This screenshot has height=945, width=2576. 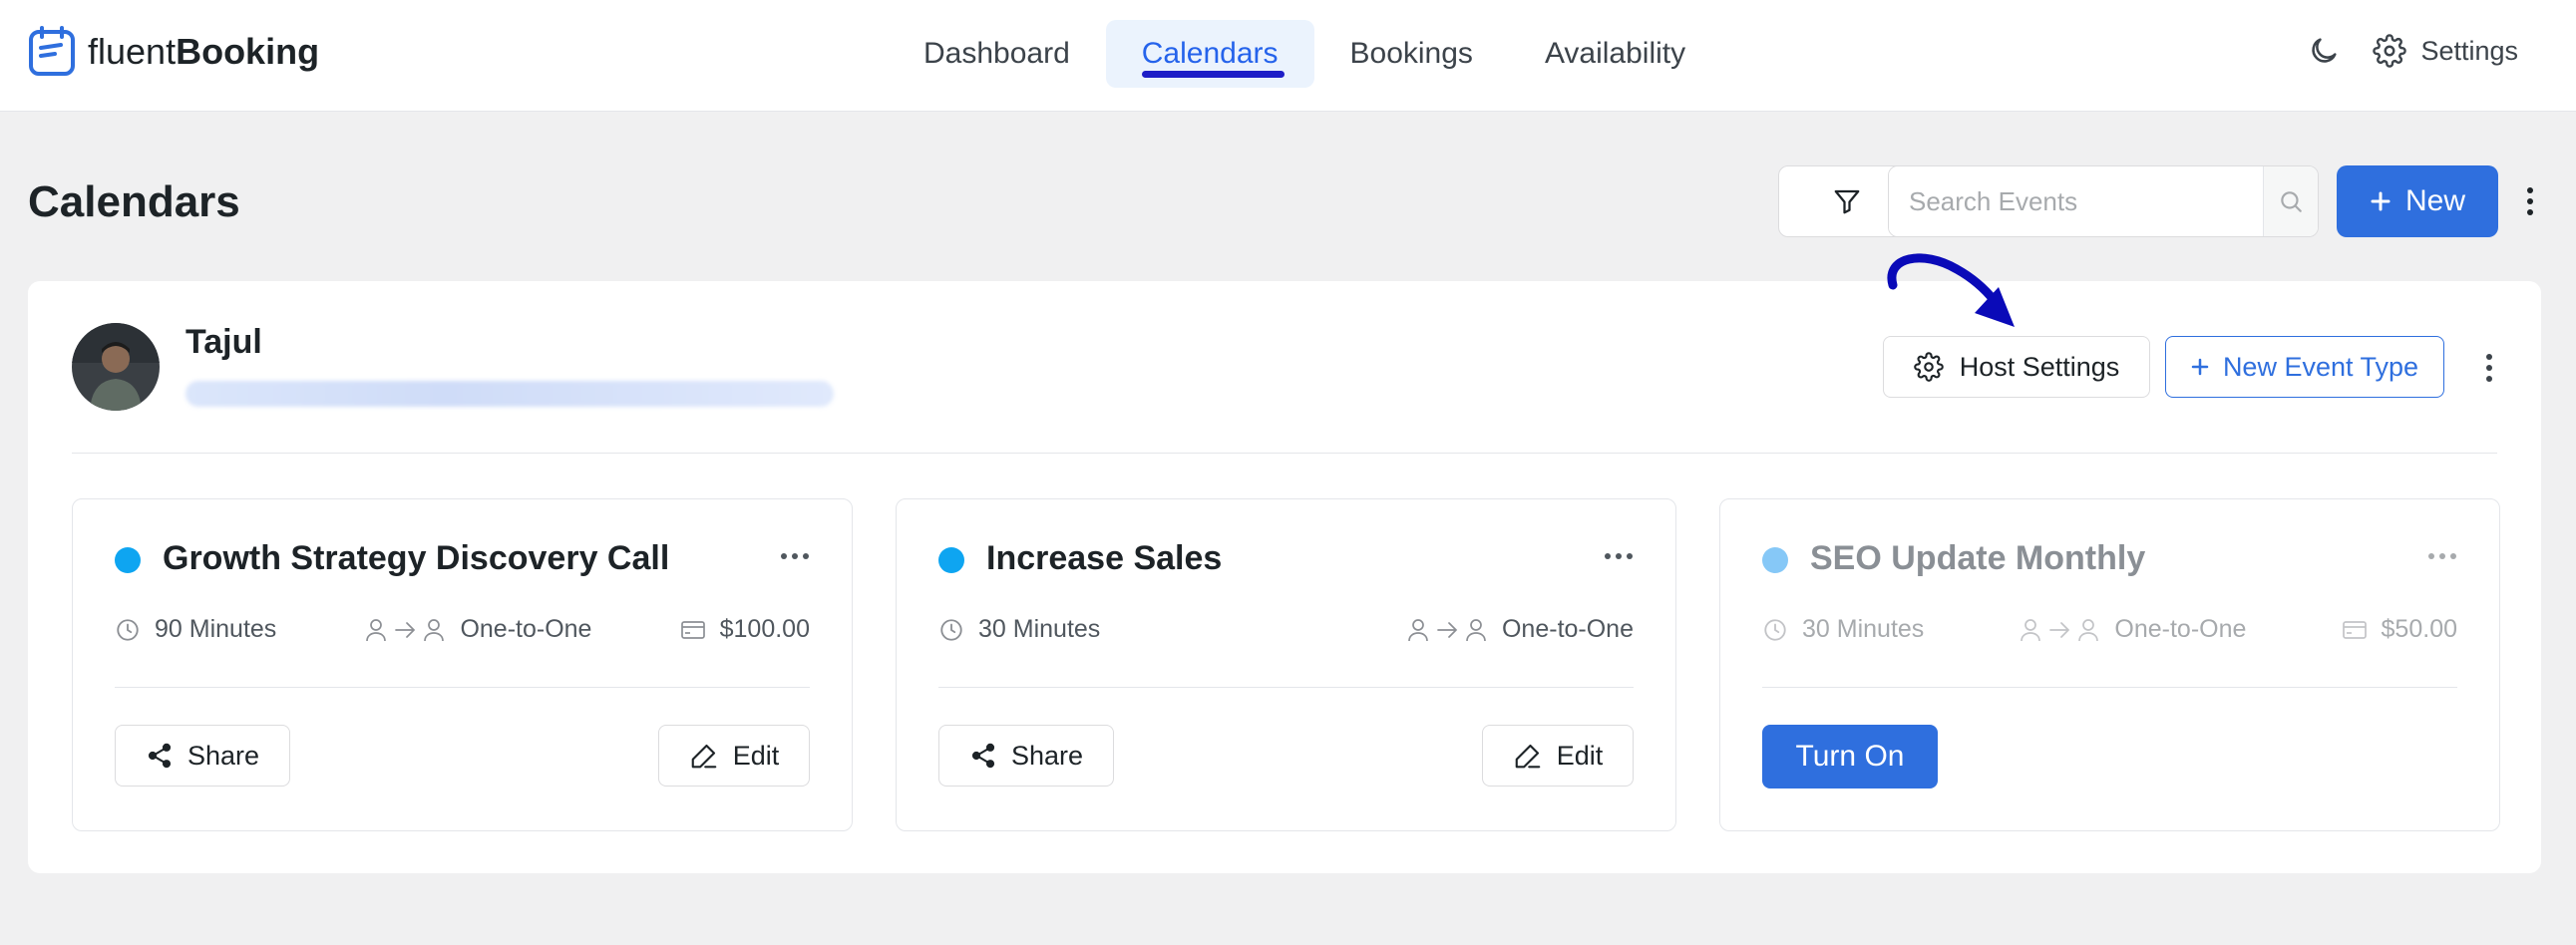 I want to click on event-price: $100.00, so click(x=745, y=629).